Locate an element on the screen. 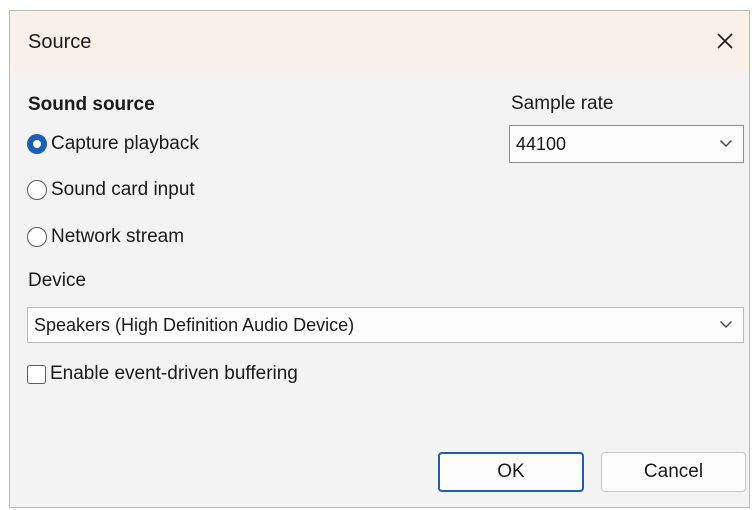 This screenshot has width=752, height=510. cancel-button: Cancel is located at coordinates (673, 472).